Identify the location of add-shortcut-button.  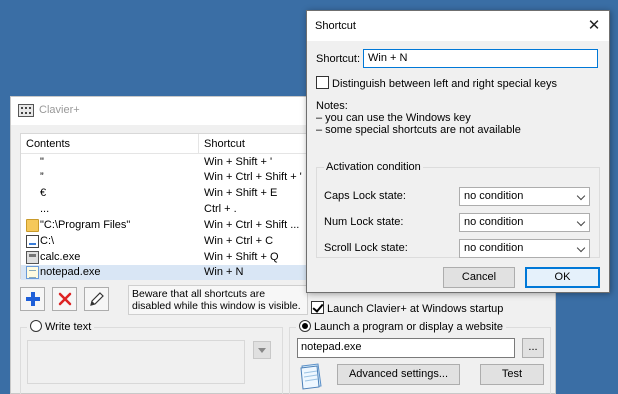
(32, 299).